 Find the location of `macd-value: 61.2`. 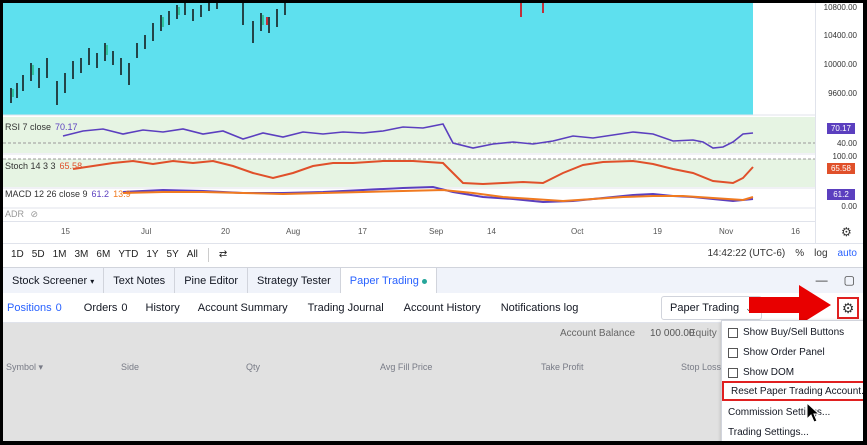

macd-value: 61.2 is located at coordinates (100, 194).